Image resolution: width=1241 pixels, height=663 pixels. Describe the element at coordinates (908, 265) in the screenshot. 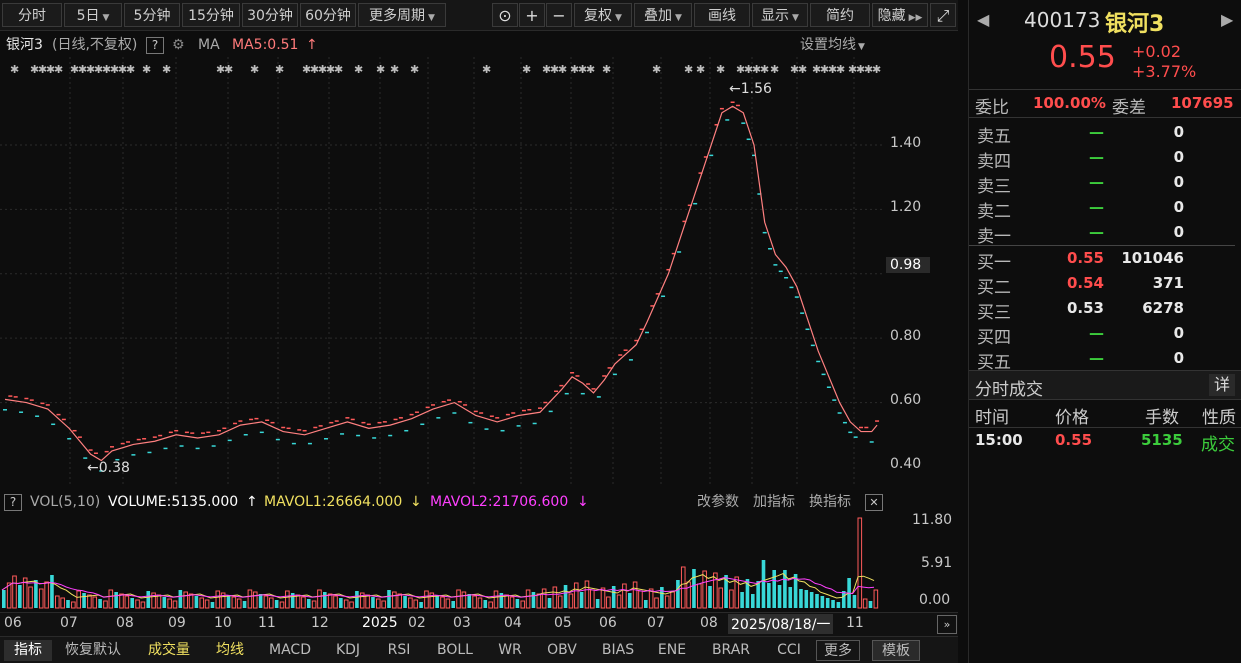

I see `current-price-tick: 0.98` at that location.